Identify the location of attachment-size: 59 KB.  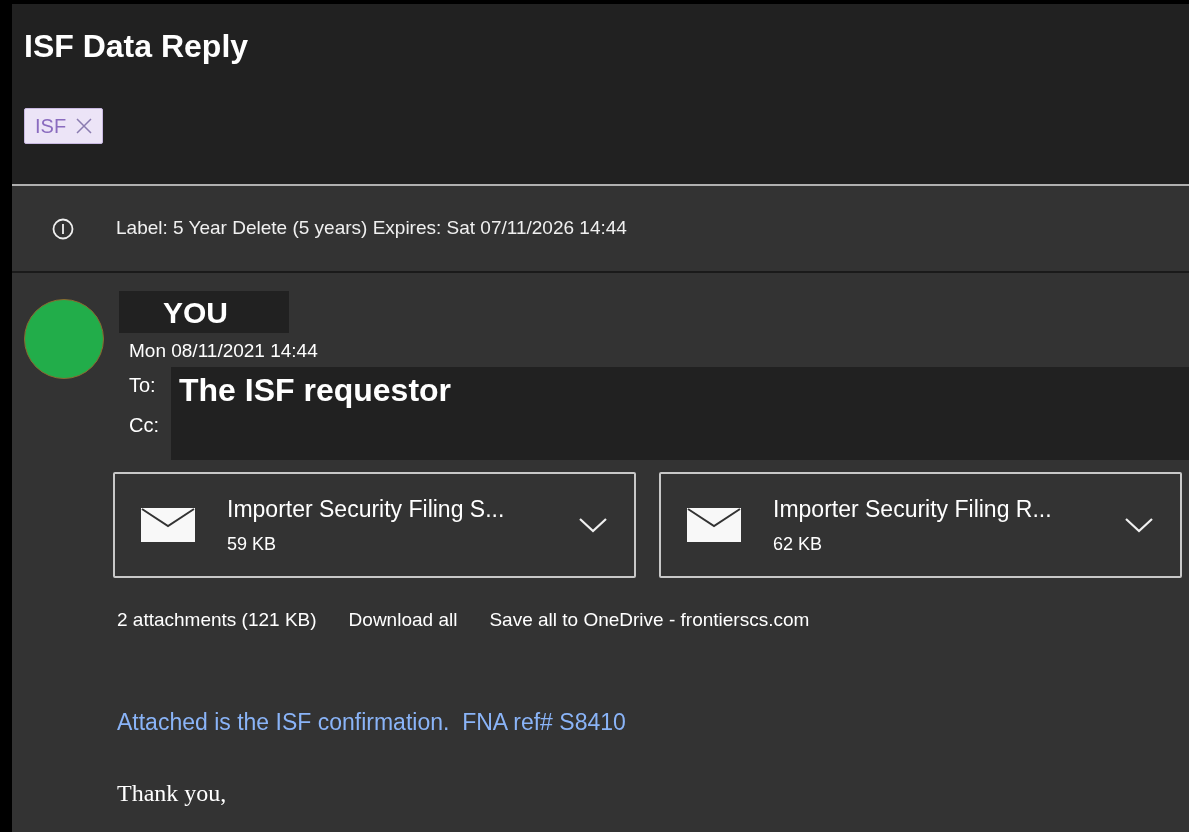
(252, 544).